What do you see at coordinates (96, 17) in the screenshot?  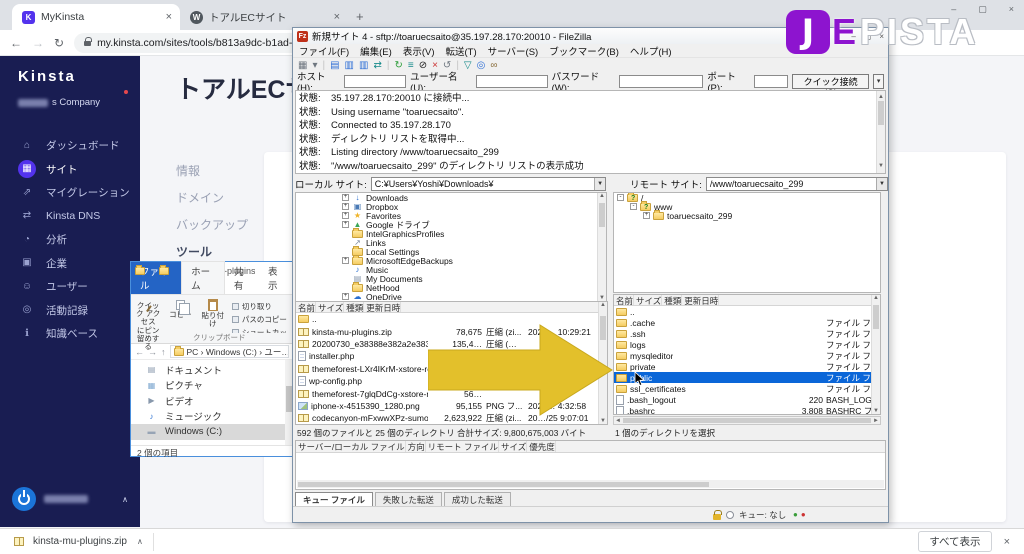 I see `browser-tab: K MyKinsta ×` at bounding box center [96, 17].